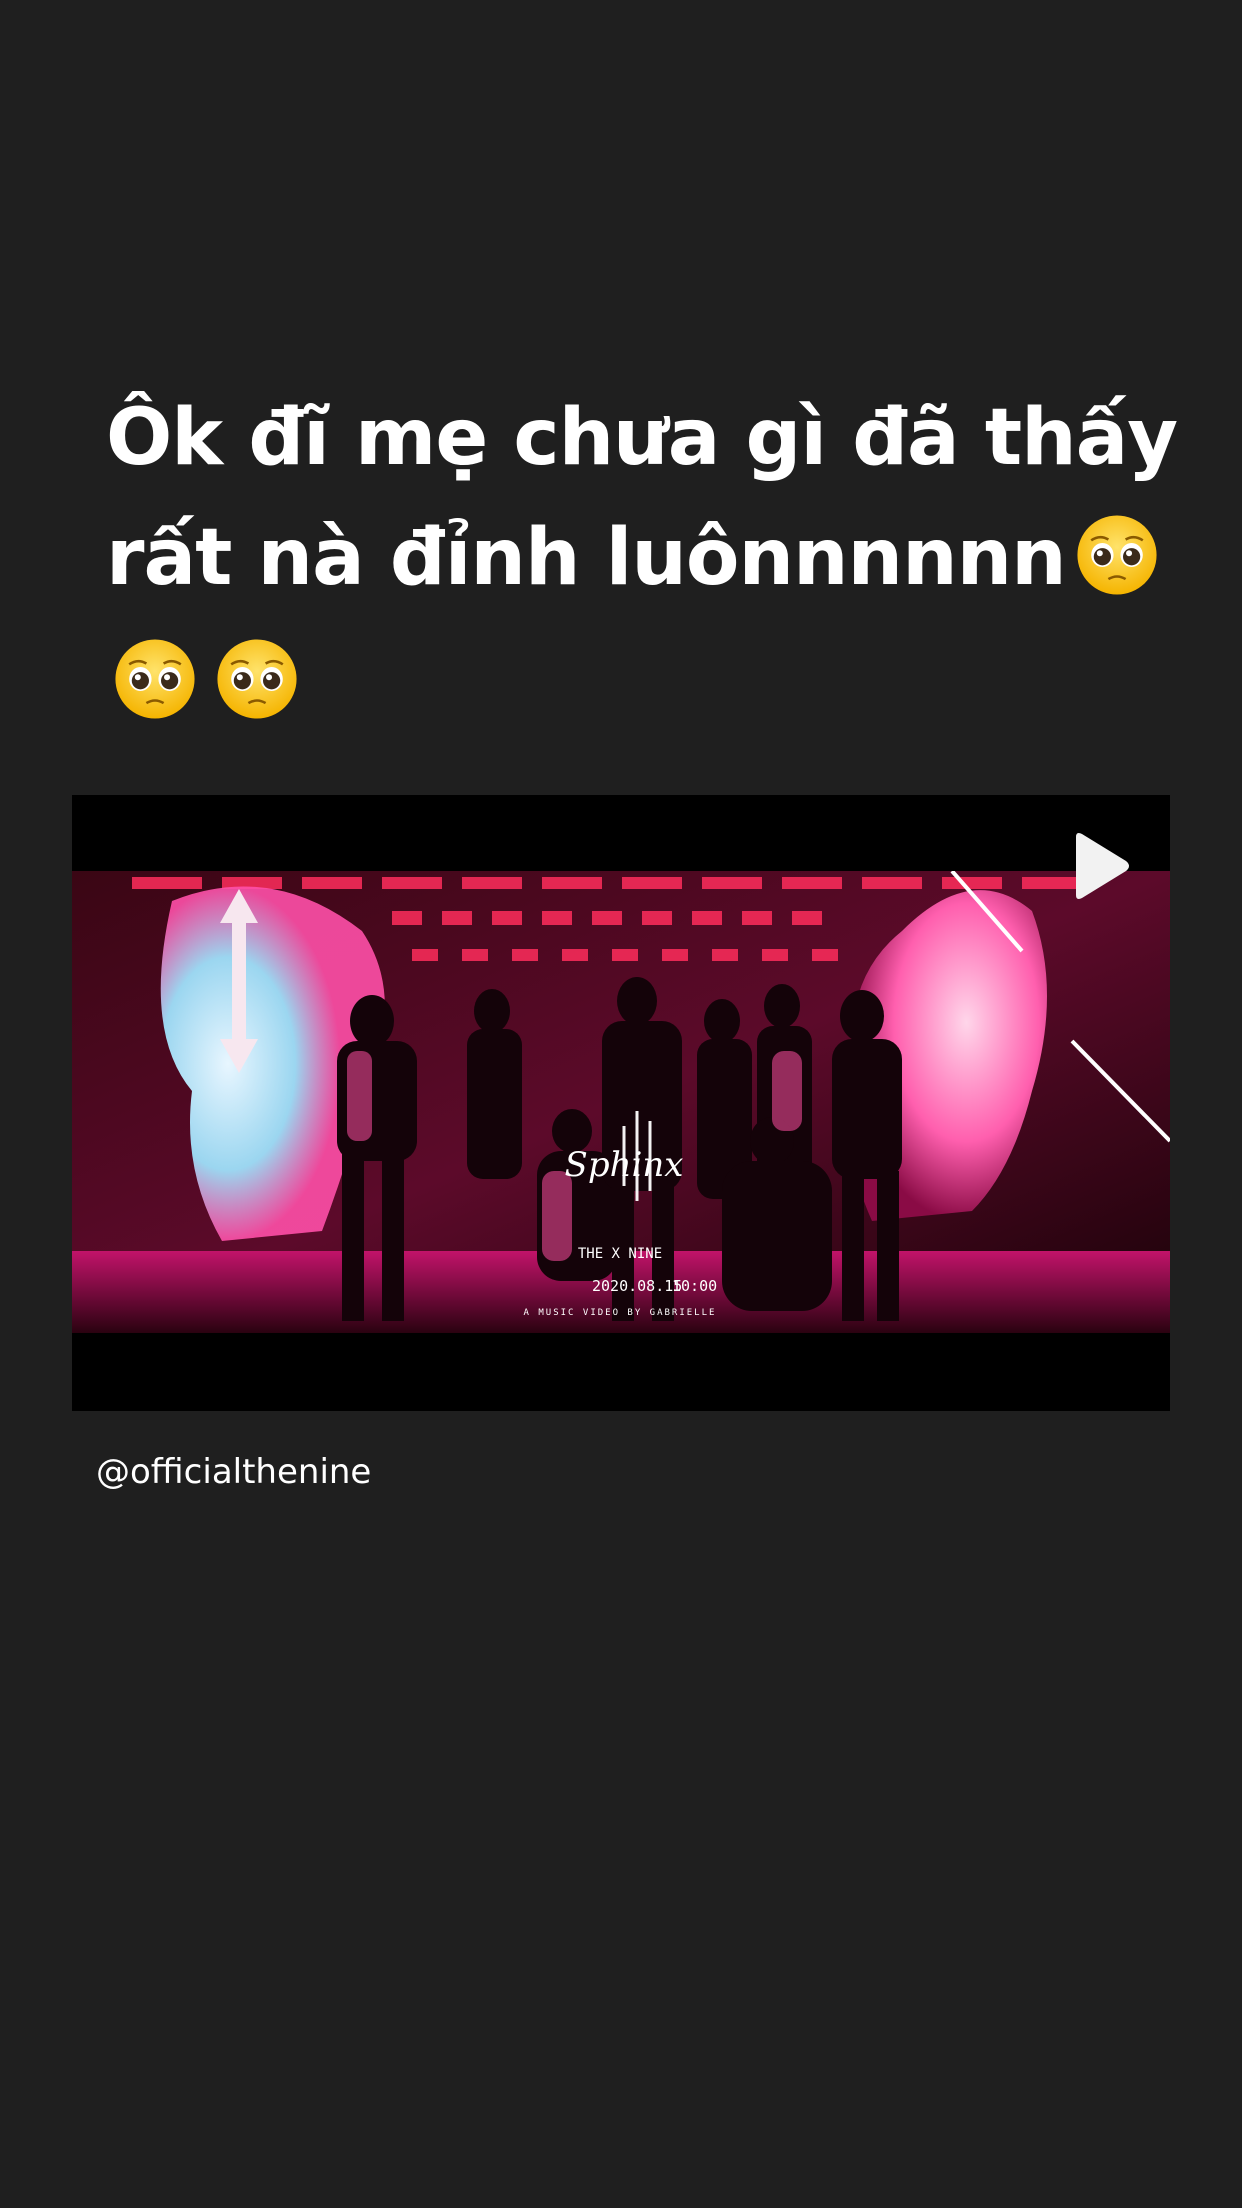 The image size is (1242, 2208). Describe the element at coordinates (624, 1165) in the screenshot. I see `video-title-logo: Sphinx` at that location.